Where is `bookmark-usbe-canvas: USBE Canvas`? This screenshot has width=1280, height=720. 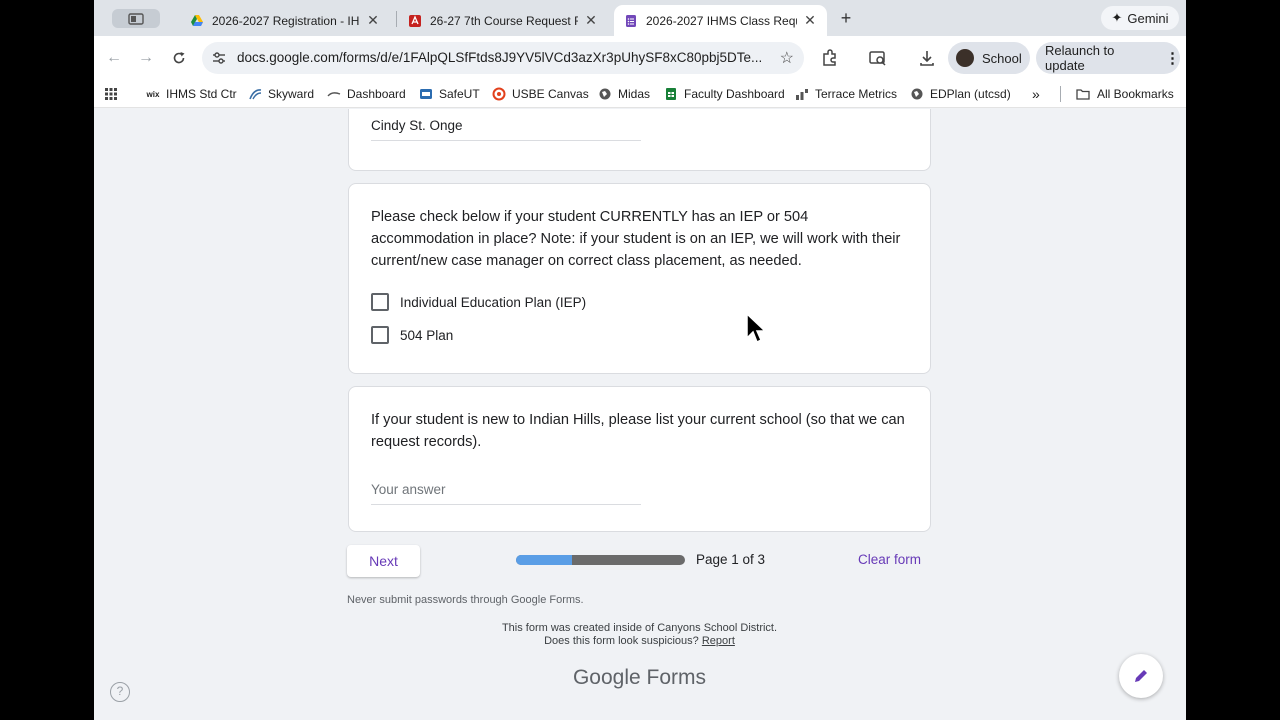 bookmark-usbe-canvas: USBE Canvas is located at coordinates (540, 94).